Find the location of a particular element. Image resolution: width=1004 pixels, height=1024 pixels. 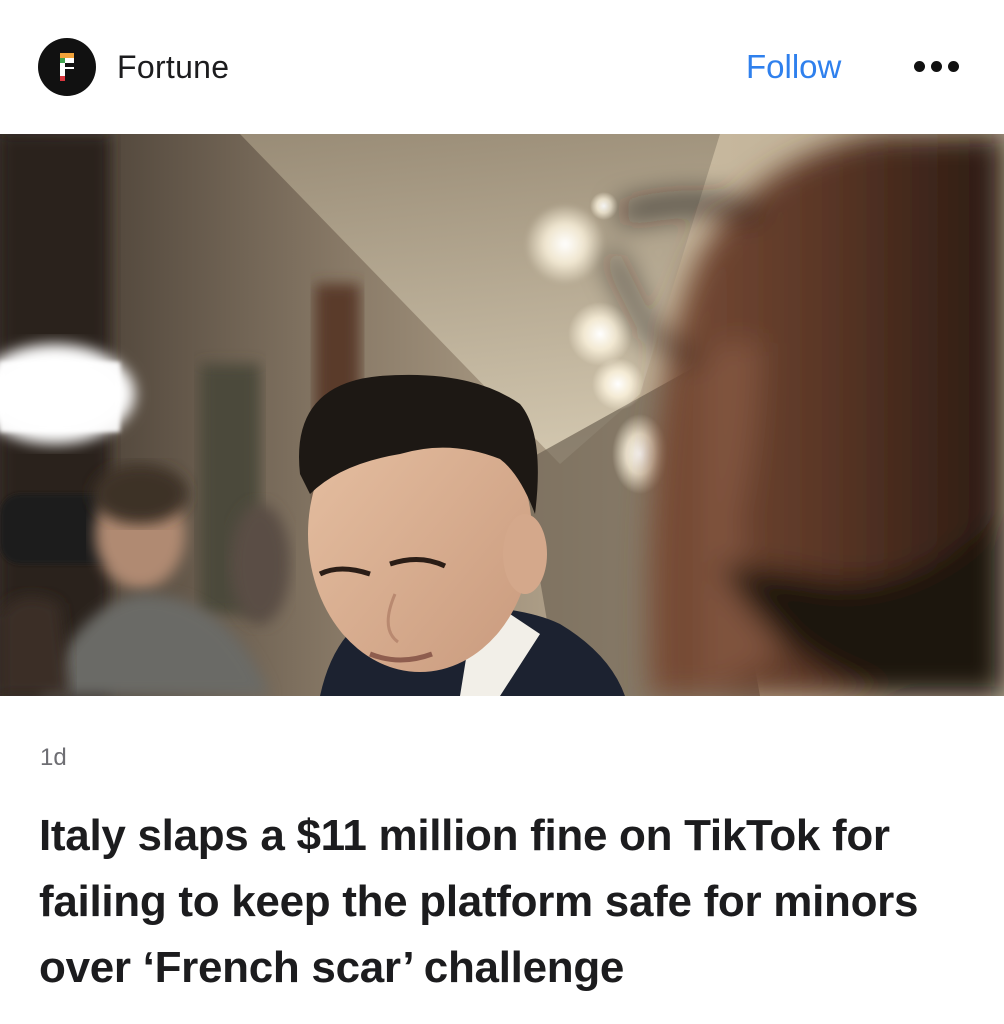

post-header: Fortune Follow is located at coordinates (502, 67).